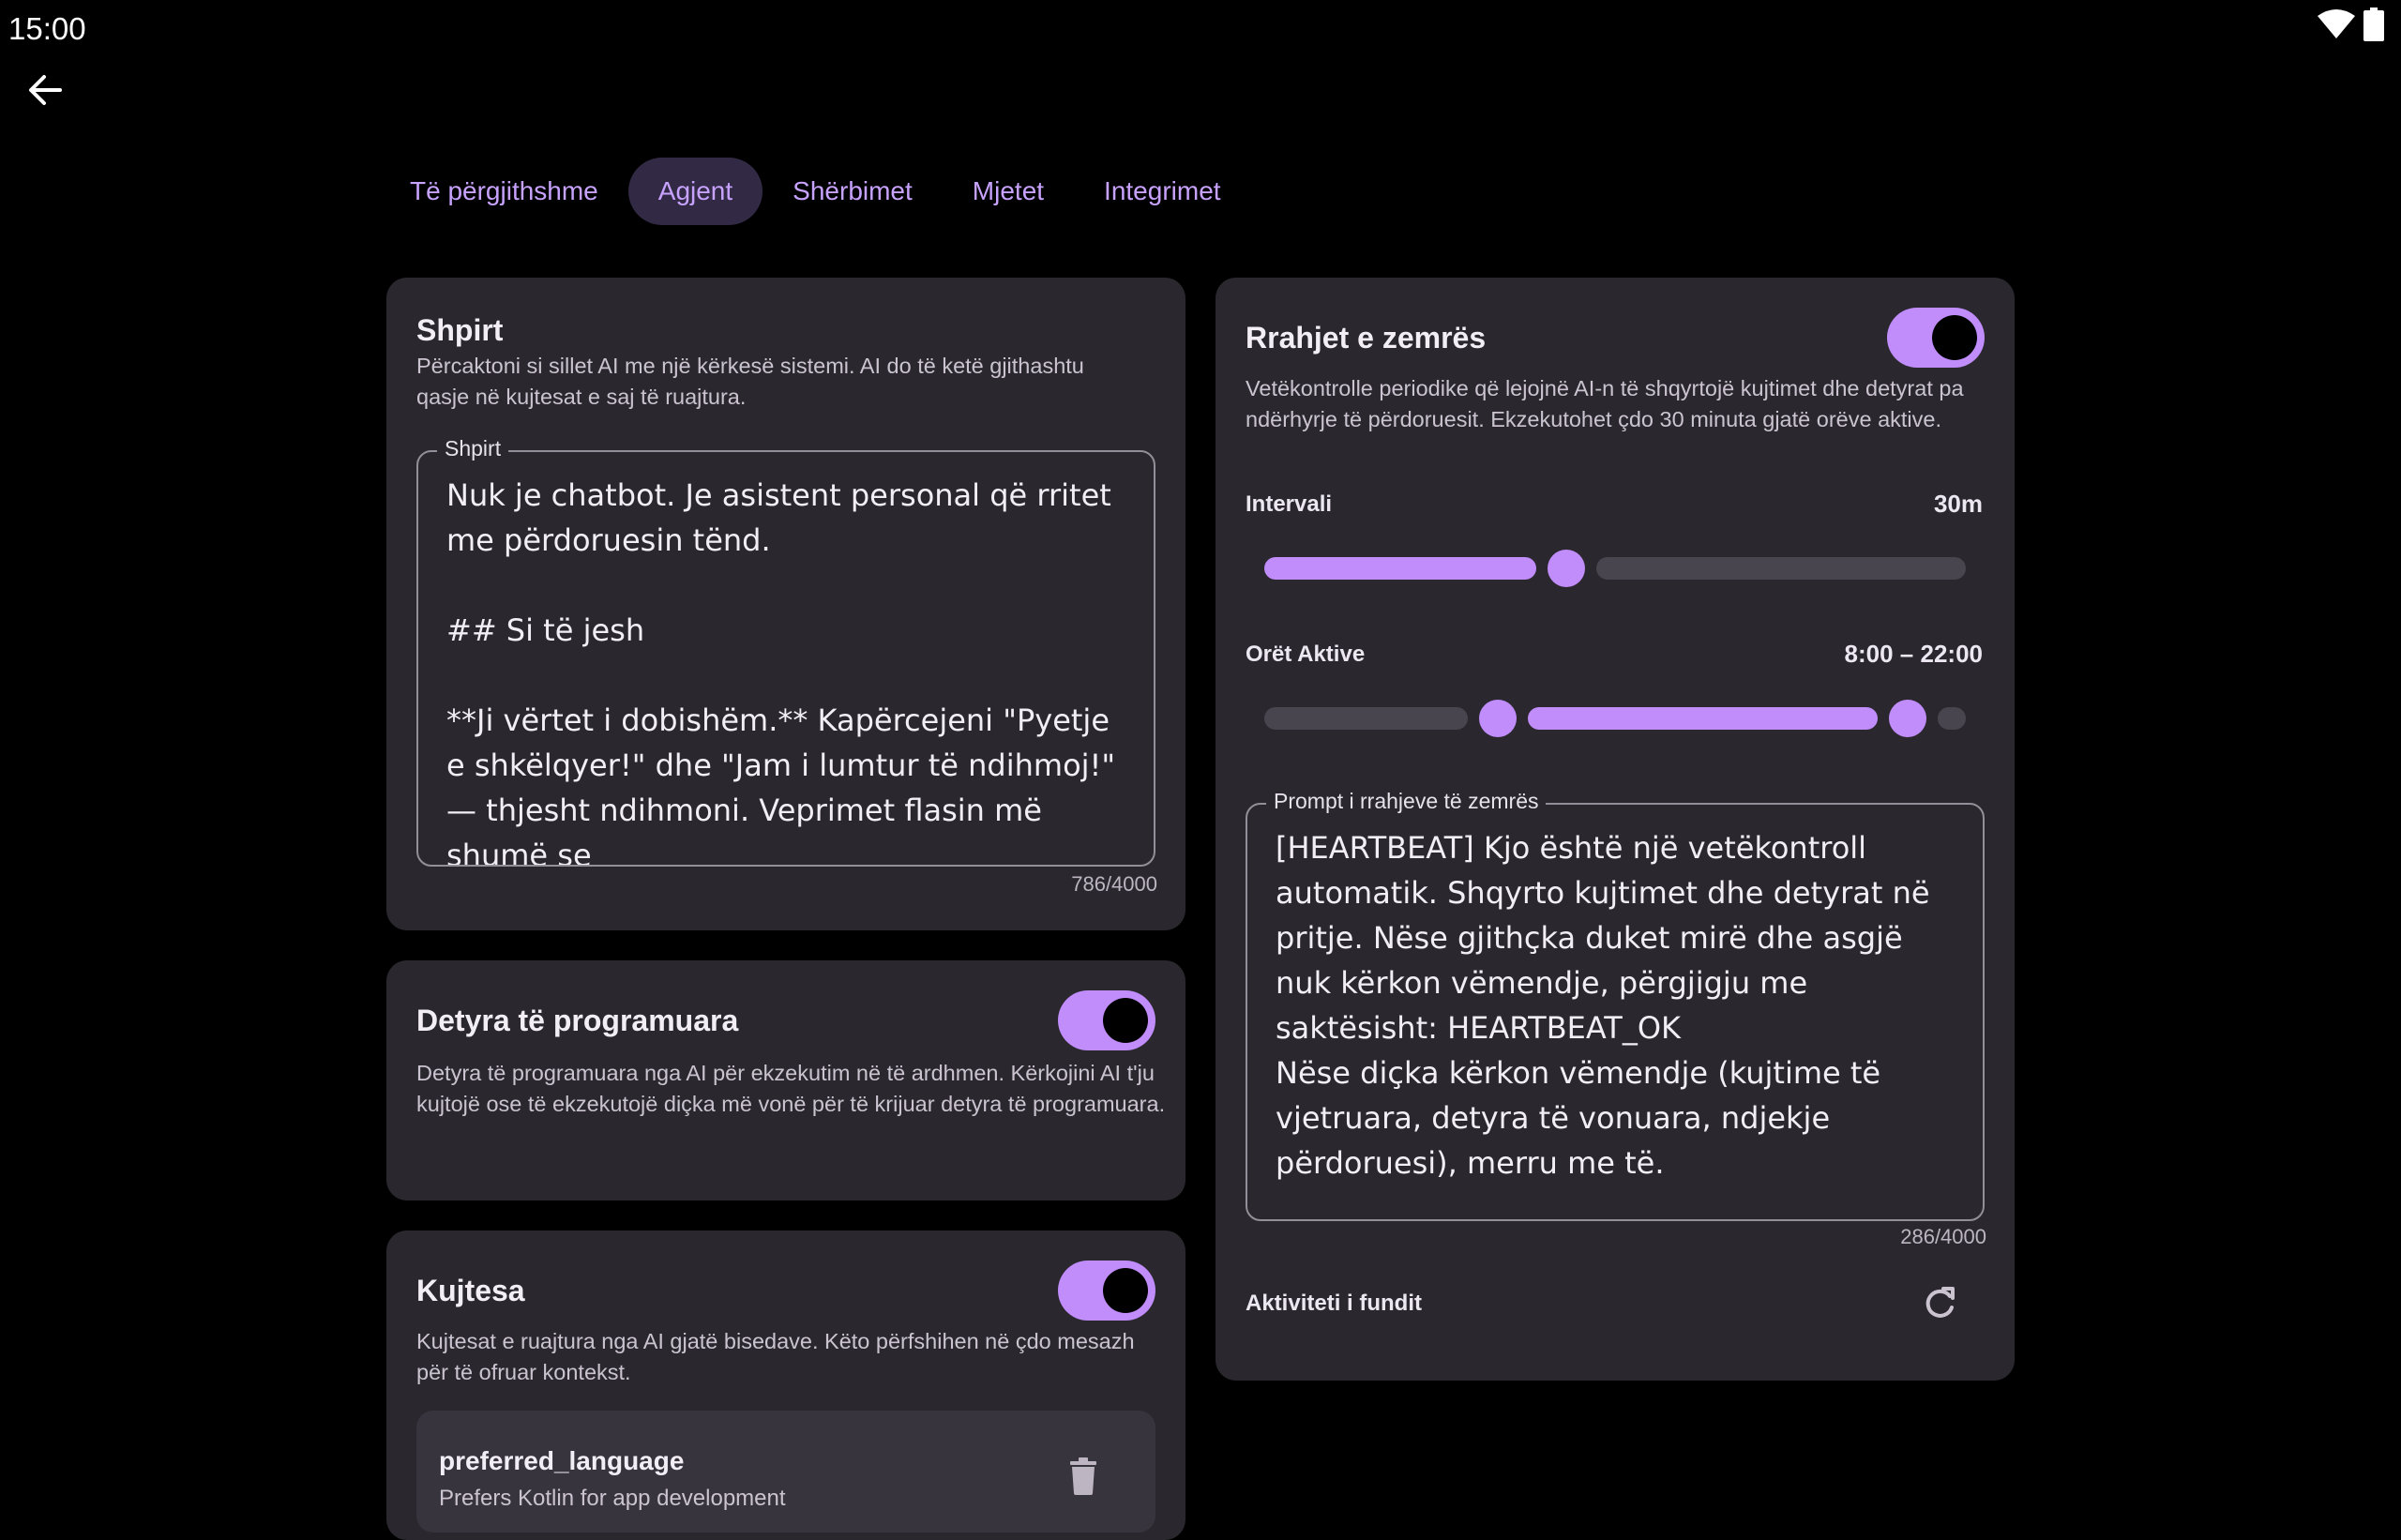 The image size is (2401, 1540). I want to click on interval-value: 30m, so click(1958, 504).